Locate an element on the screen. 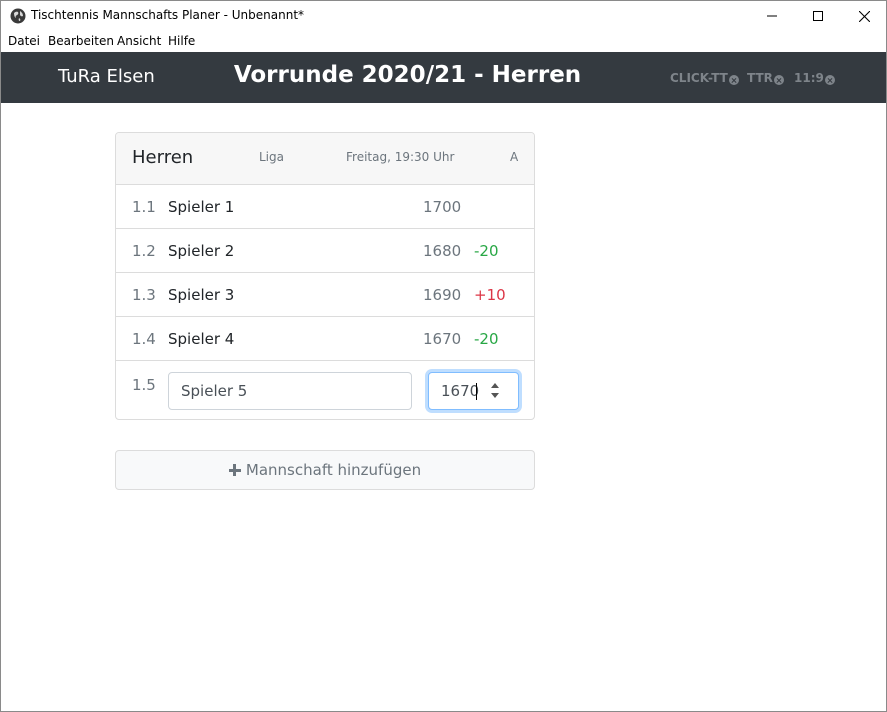 The width and height of the screenshot is (887, 712). player-position: 1.4 is located at coordinates (144, 339).